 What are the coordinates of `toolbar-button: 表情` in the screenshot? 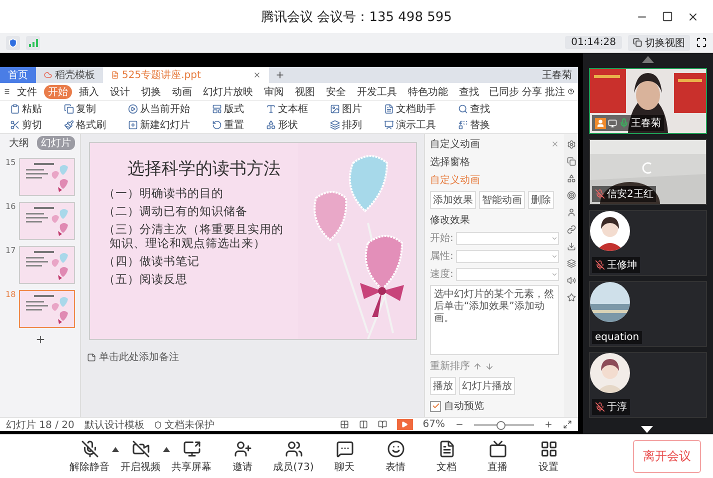 It's located at (396, 457).